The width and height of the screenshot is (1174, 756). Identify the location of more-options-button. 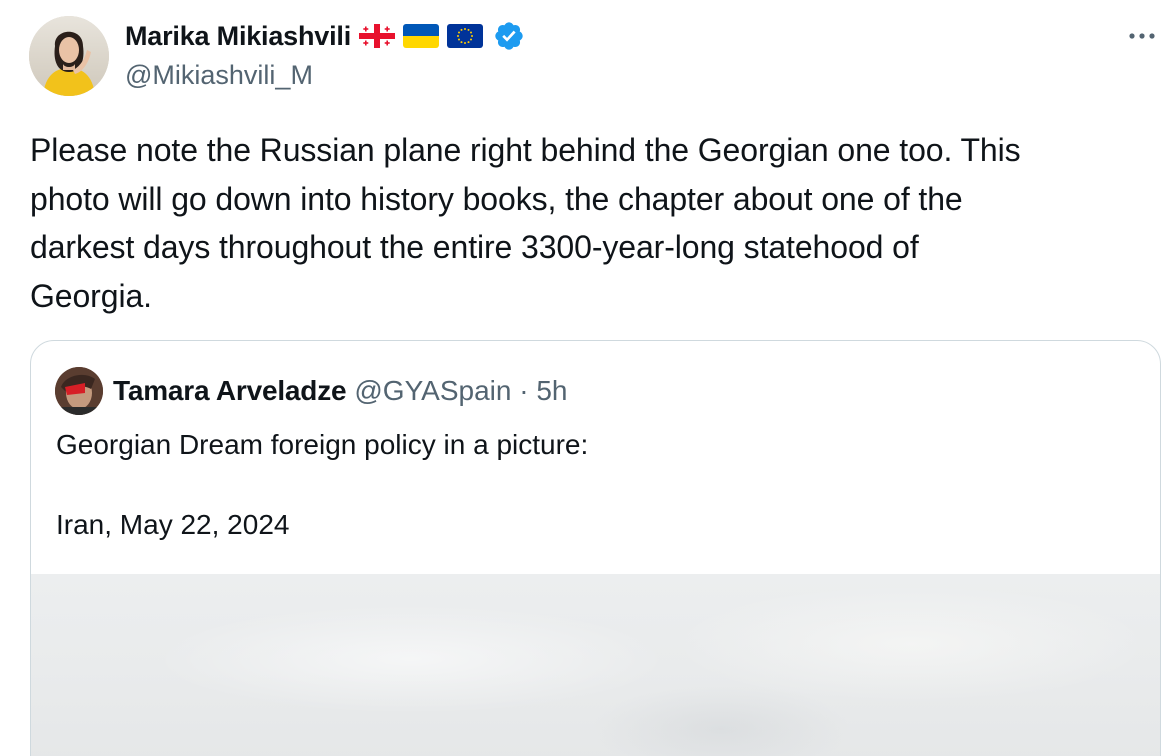
(1142, 36).